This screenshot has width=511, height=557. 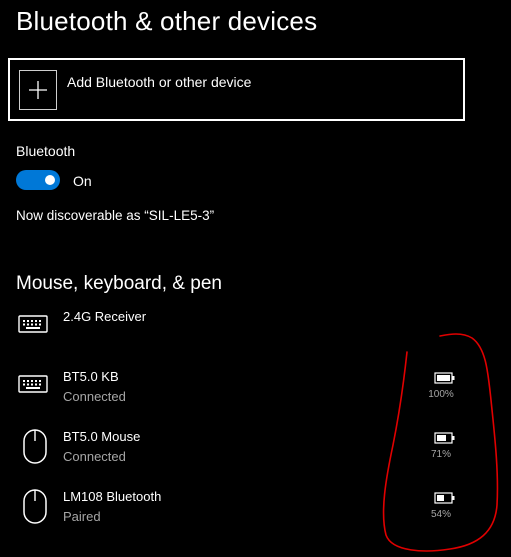 What do you see at coordinates (167, 21) in the screenshot?
I see `page-title: Bluetooth & other devices` at bounding box center [167, 21].